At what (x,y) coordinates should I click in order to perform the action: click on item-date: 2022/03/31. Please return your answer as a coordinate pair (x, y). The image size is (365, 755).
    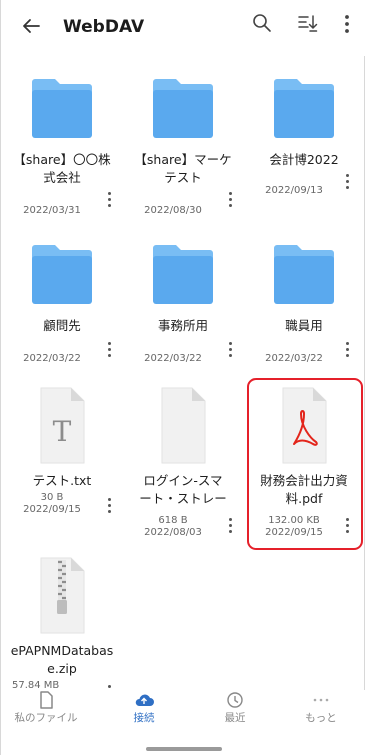
    Looking at the image, I should click on (52, 210).